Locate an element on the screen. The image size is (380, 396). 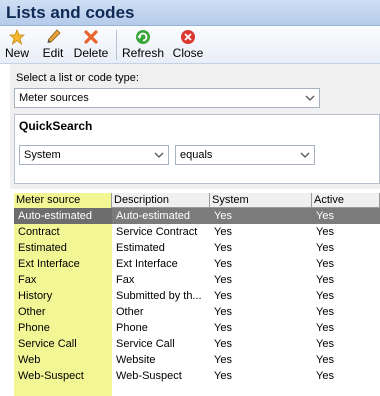
cell-description: Fax is located at coordinates (161, 280).